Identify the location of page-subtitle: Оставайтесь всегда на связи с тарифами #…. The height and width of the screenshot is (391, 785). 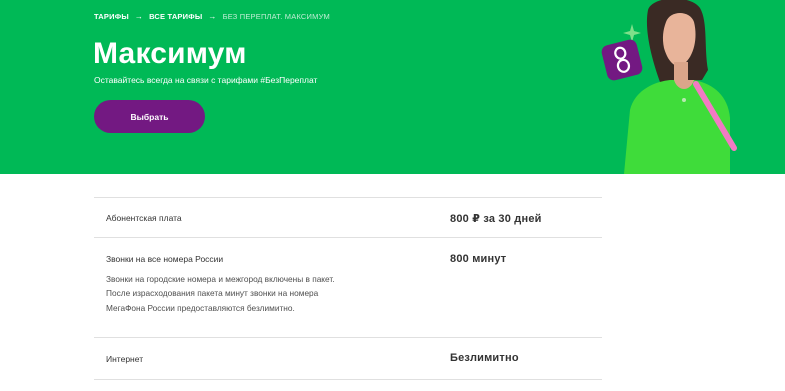
(206, 80).